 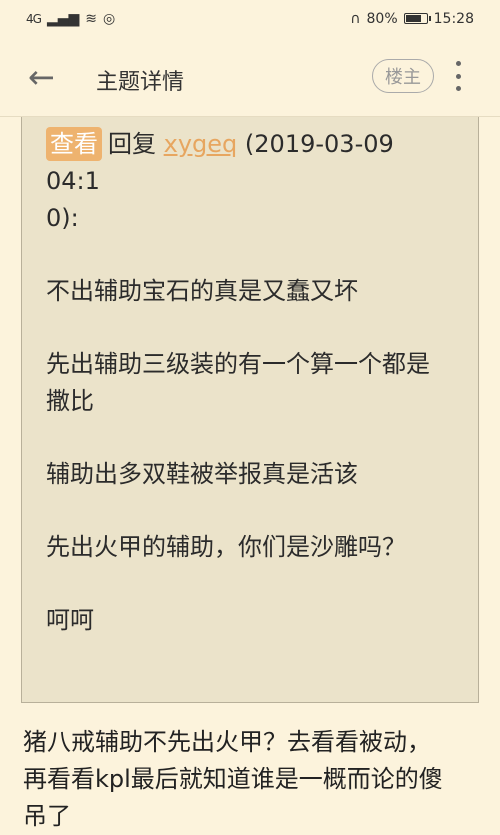 I want to click on battery-percent: 80%, so click(x=382, y=18).